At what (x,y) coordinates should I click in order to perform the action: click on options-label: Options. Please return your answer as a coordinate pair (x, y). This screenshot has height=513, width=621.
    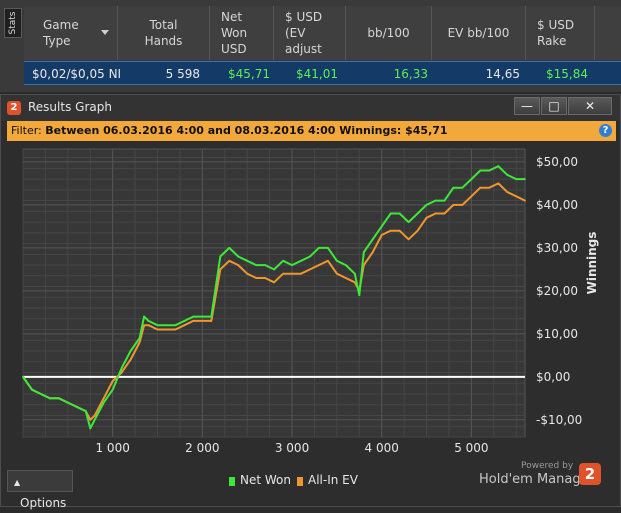
    Looking at the image, I should click on (43, 503).